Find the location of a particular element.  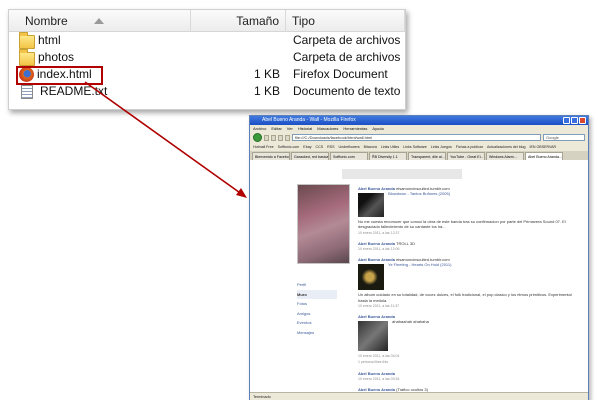

tab: Garaoked, red basica is located at coordinates (310, 156).